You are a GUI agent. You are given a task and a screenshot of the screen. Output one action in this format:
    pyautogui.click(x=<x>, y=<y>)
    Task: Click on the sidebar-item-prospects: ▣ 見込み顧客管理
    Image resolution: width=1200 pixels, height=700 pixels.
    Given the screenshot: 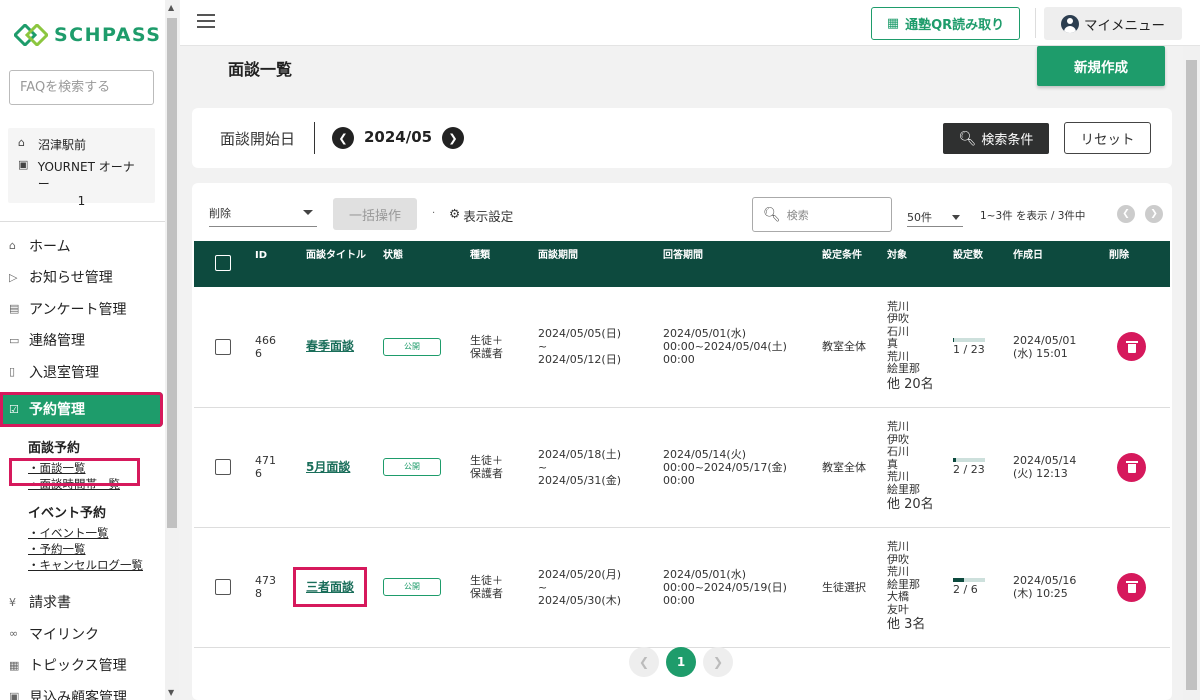 What is the action you would take?
    pyautogui.click(x=82, y=690)
    